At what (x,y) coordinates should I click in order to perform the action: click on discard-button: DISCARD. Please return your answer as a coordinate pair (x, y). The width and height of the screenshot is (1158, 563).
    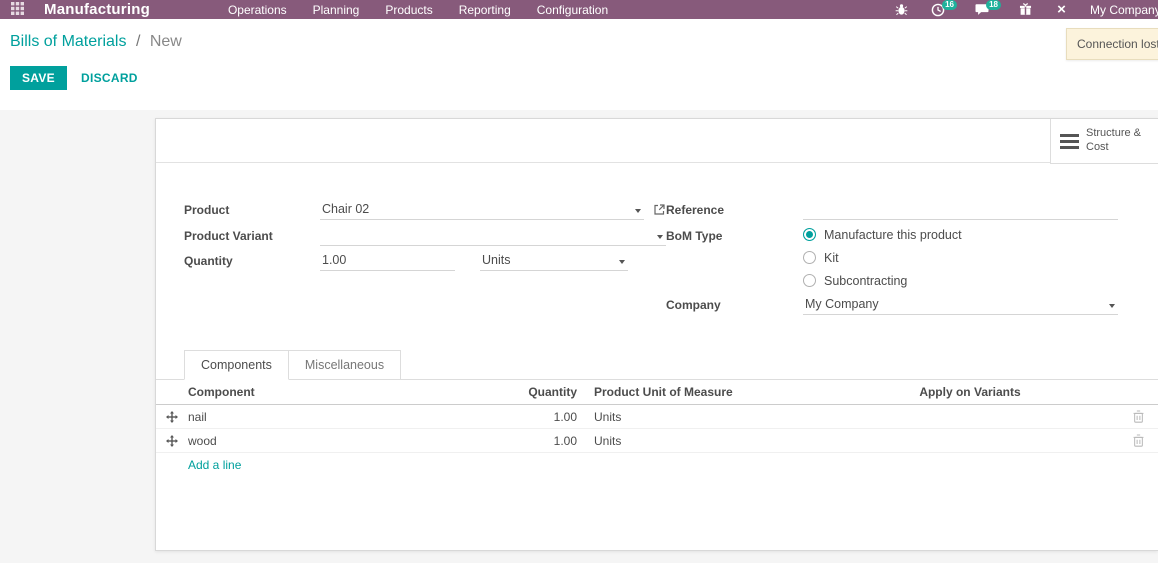
    Looking at the image, I should click on (109, 78).